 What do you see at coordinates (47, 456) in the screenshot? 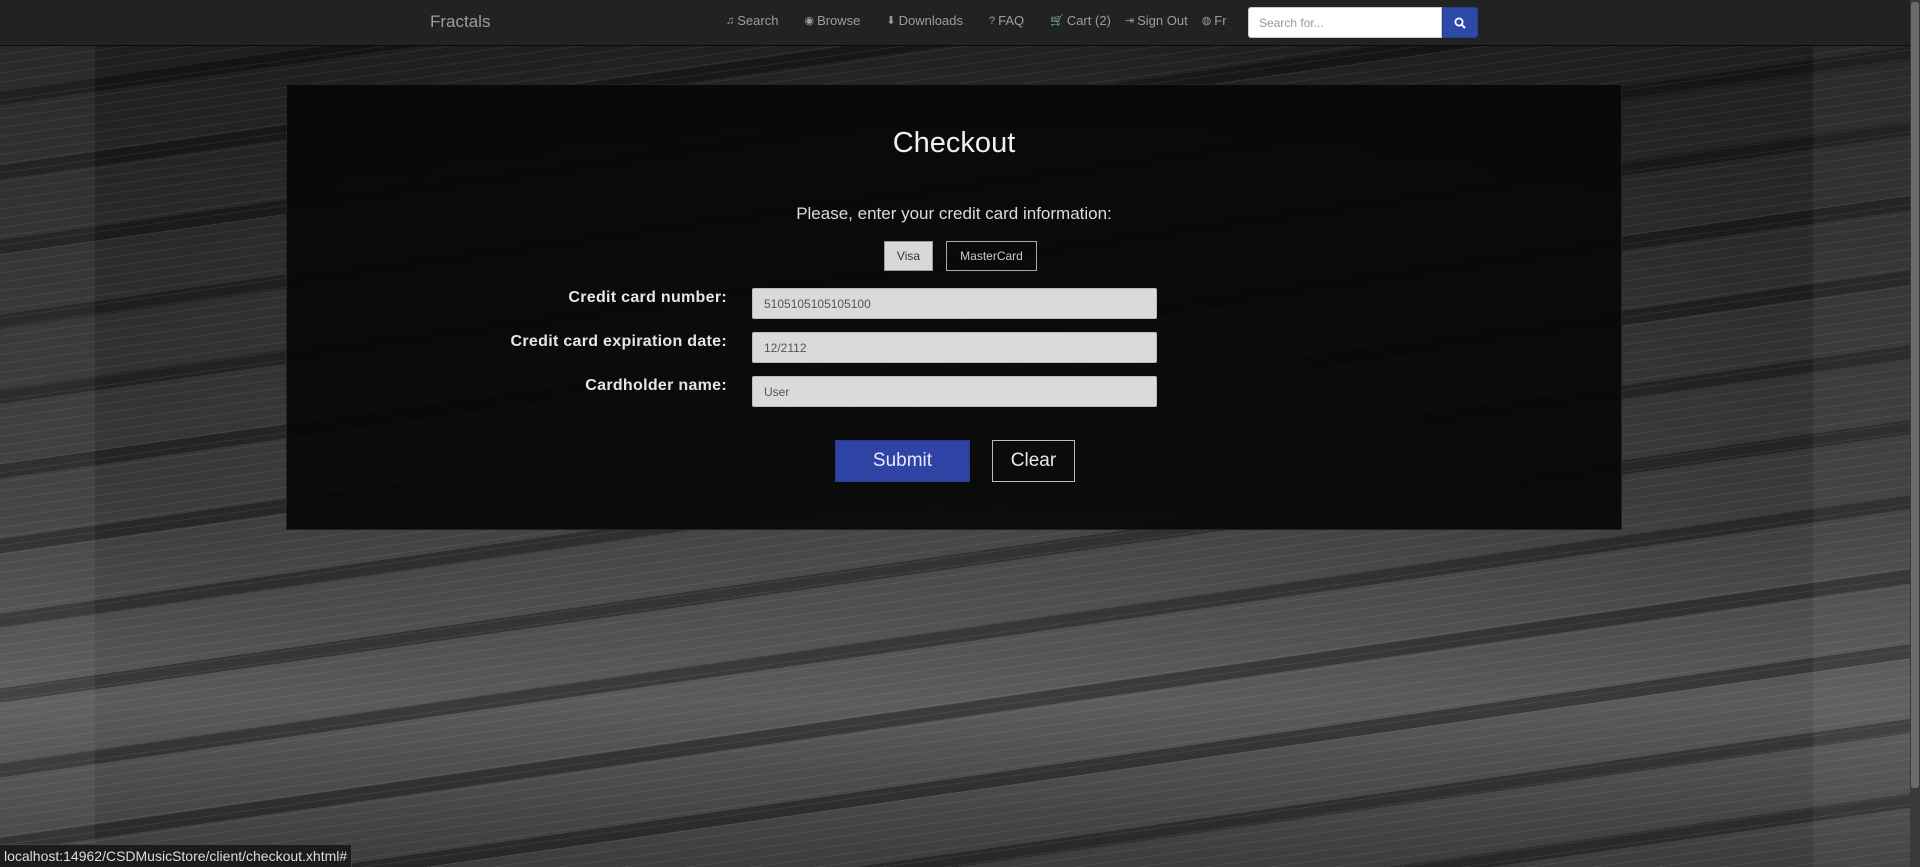
I see `background-left-margin` at bounding box center [47, 456].